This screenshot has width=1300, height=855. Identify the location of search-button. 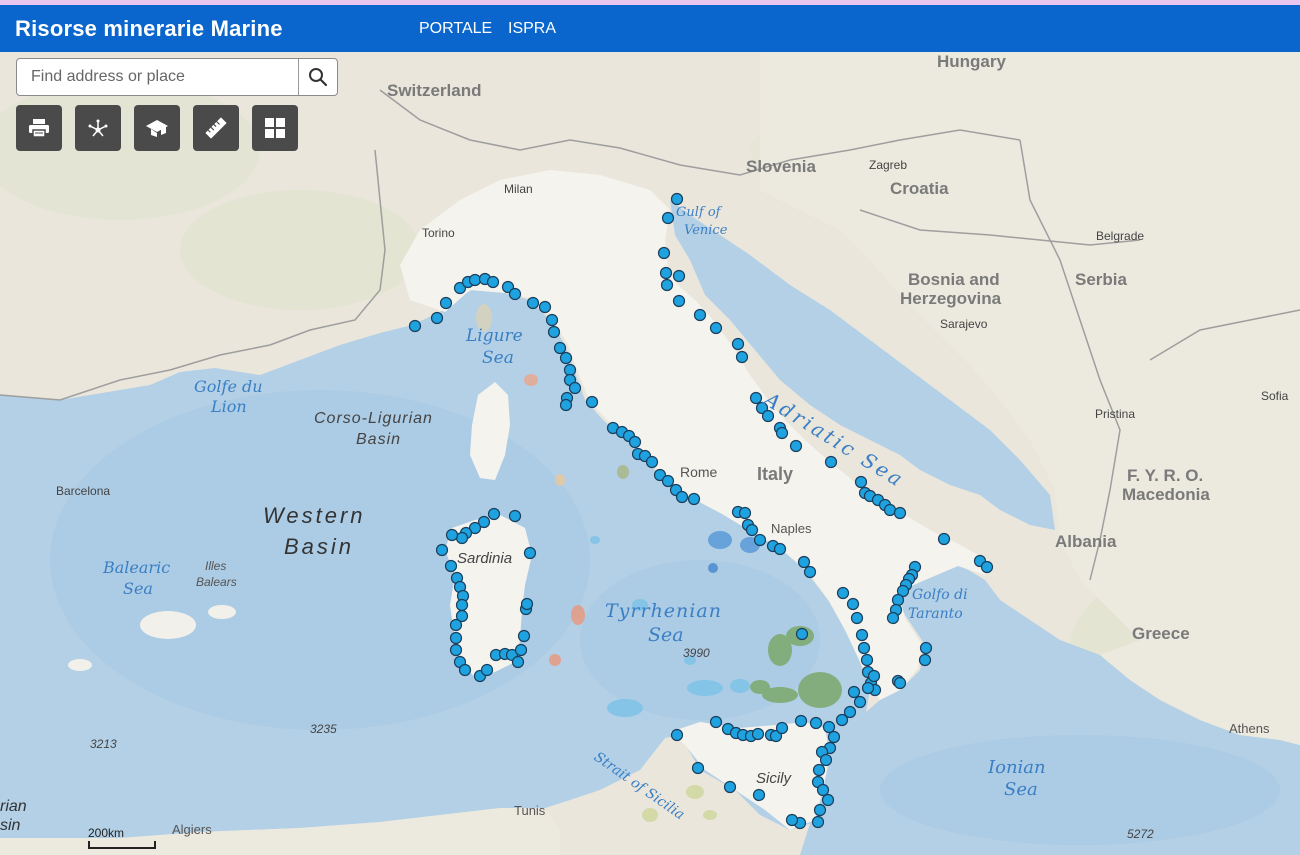
(317, 77).